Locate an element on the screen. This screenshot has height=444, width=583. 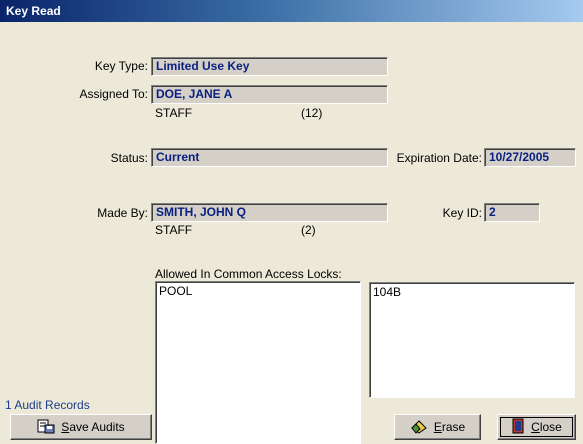
erase-button: Erase is located at coordinates (437, 427).